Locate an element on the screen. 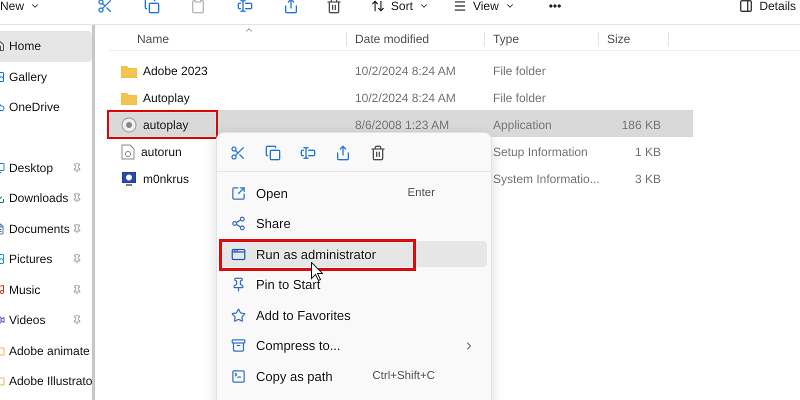 The height and width of the screenshot is (400, 800). menu-item: Add to Favorites is located at coordinates (303, 315).